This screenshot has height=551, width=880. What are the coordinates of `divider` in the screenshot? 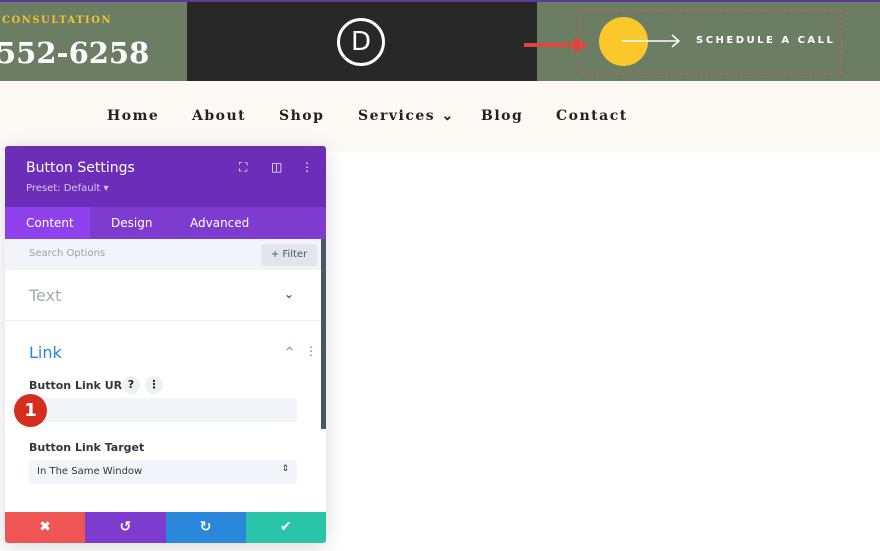 It's located at (163, 320).